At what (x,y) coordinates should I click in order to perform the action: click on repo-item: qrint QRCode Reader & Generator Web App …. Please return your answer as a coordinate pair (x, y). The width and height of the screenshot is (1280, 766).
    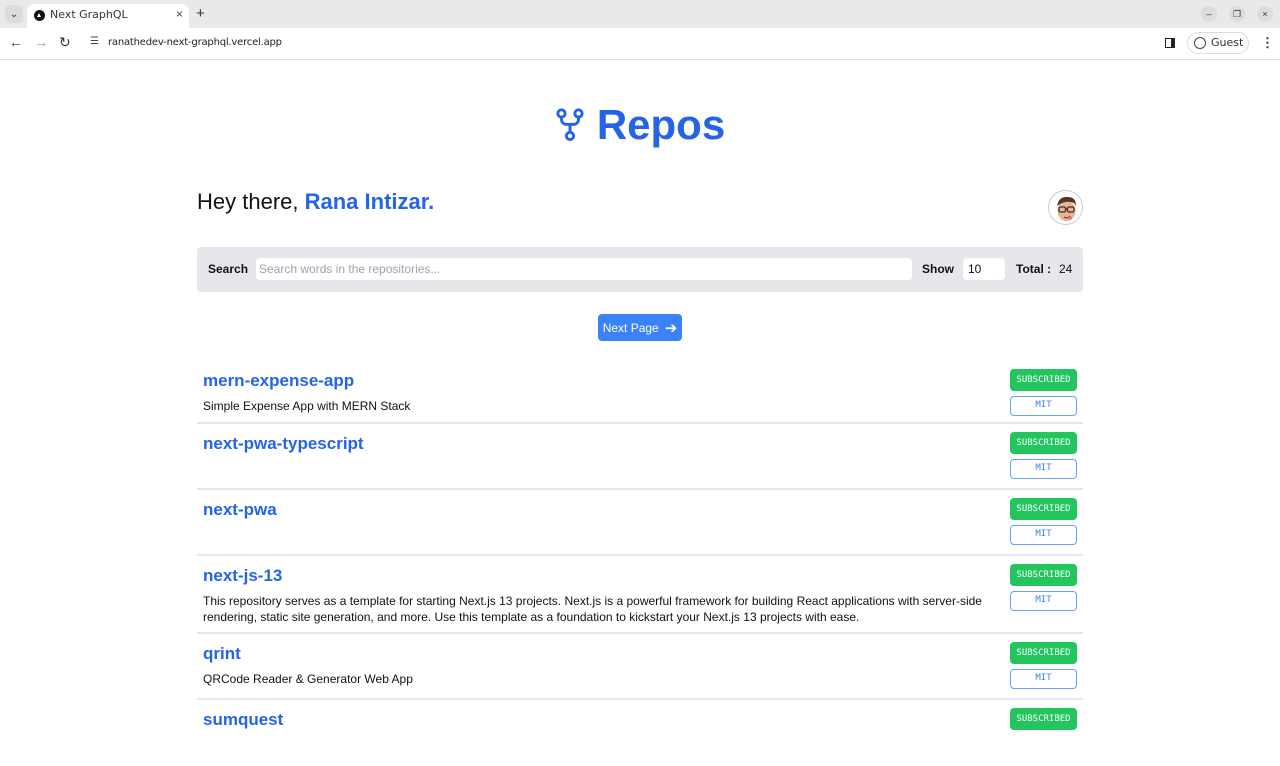
    Looking at the image, I should click on (640, 667).